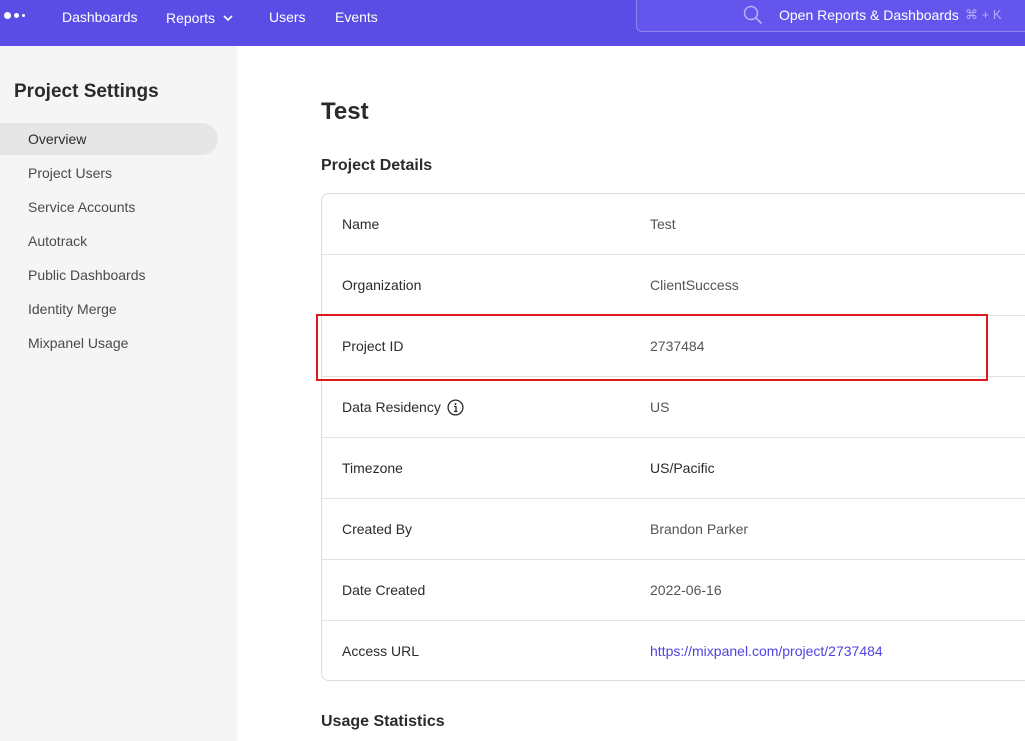 The height and width of the screenshot is (741, 1025). I want to click on page-title: Test, so click(345, 111).